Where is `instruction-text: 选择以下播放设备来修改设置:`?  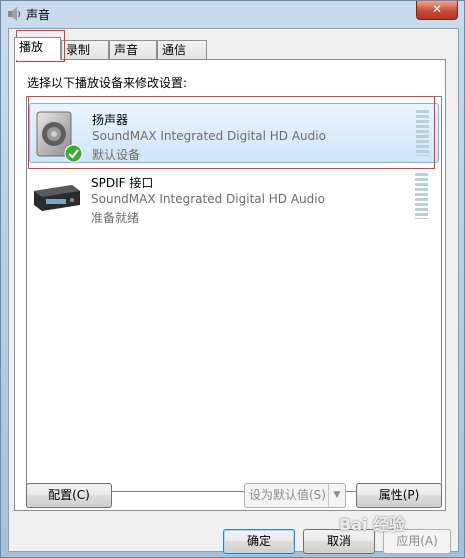
instruction-text: 选择以下播放设备来修改设置: is located at coordinates (107, 83).